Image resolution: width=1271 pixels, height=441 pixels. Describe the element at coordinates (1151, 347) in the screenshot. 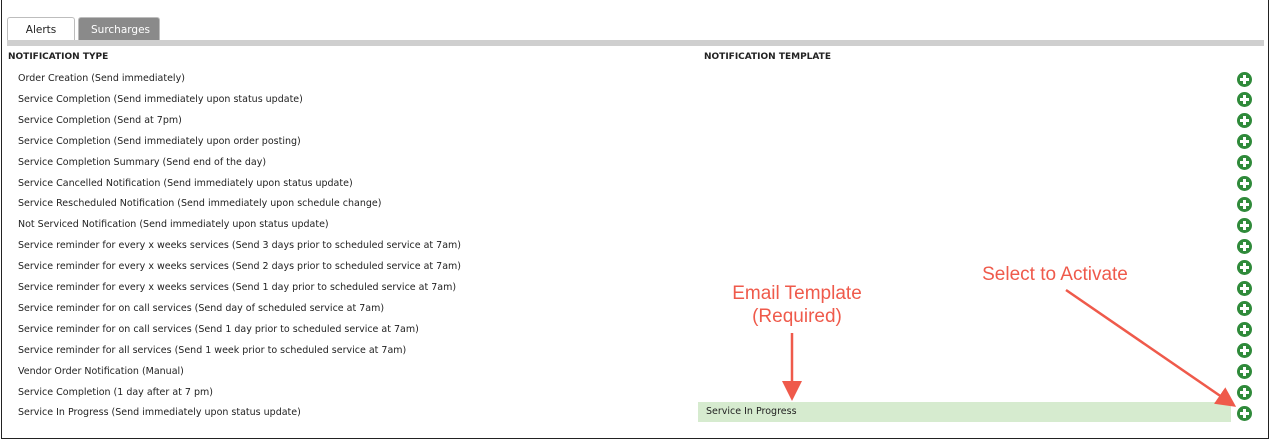

I see `arrow-to-add-button` at that location.